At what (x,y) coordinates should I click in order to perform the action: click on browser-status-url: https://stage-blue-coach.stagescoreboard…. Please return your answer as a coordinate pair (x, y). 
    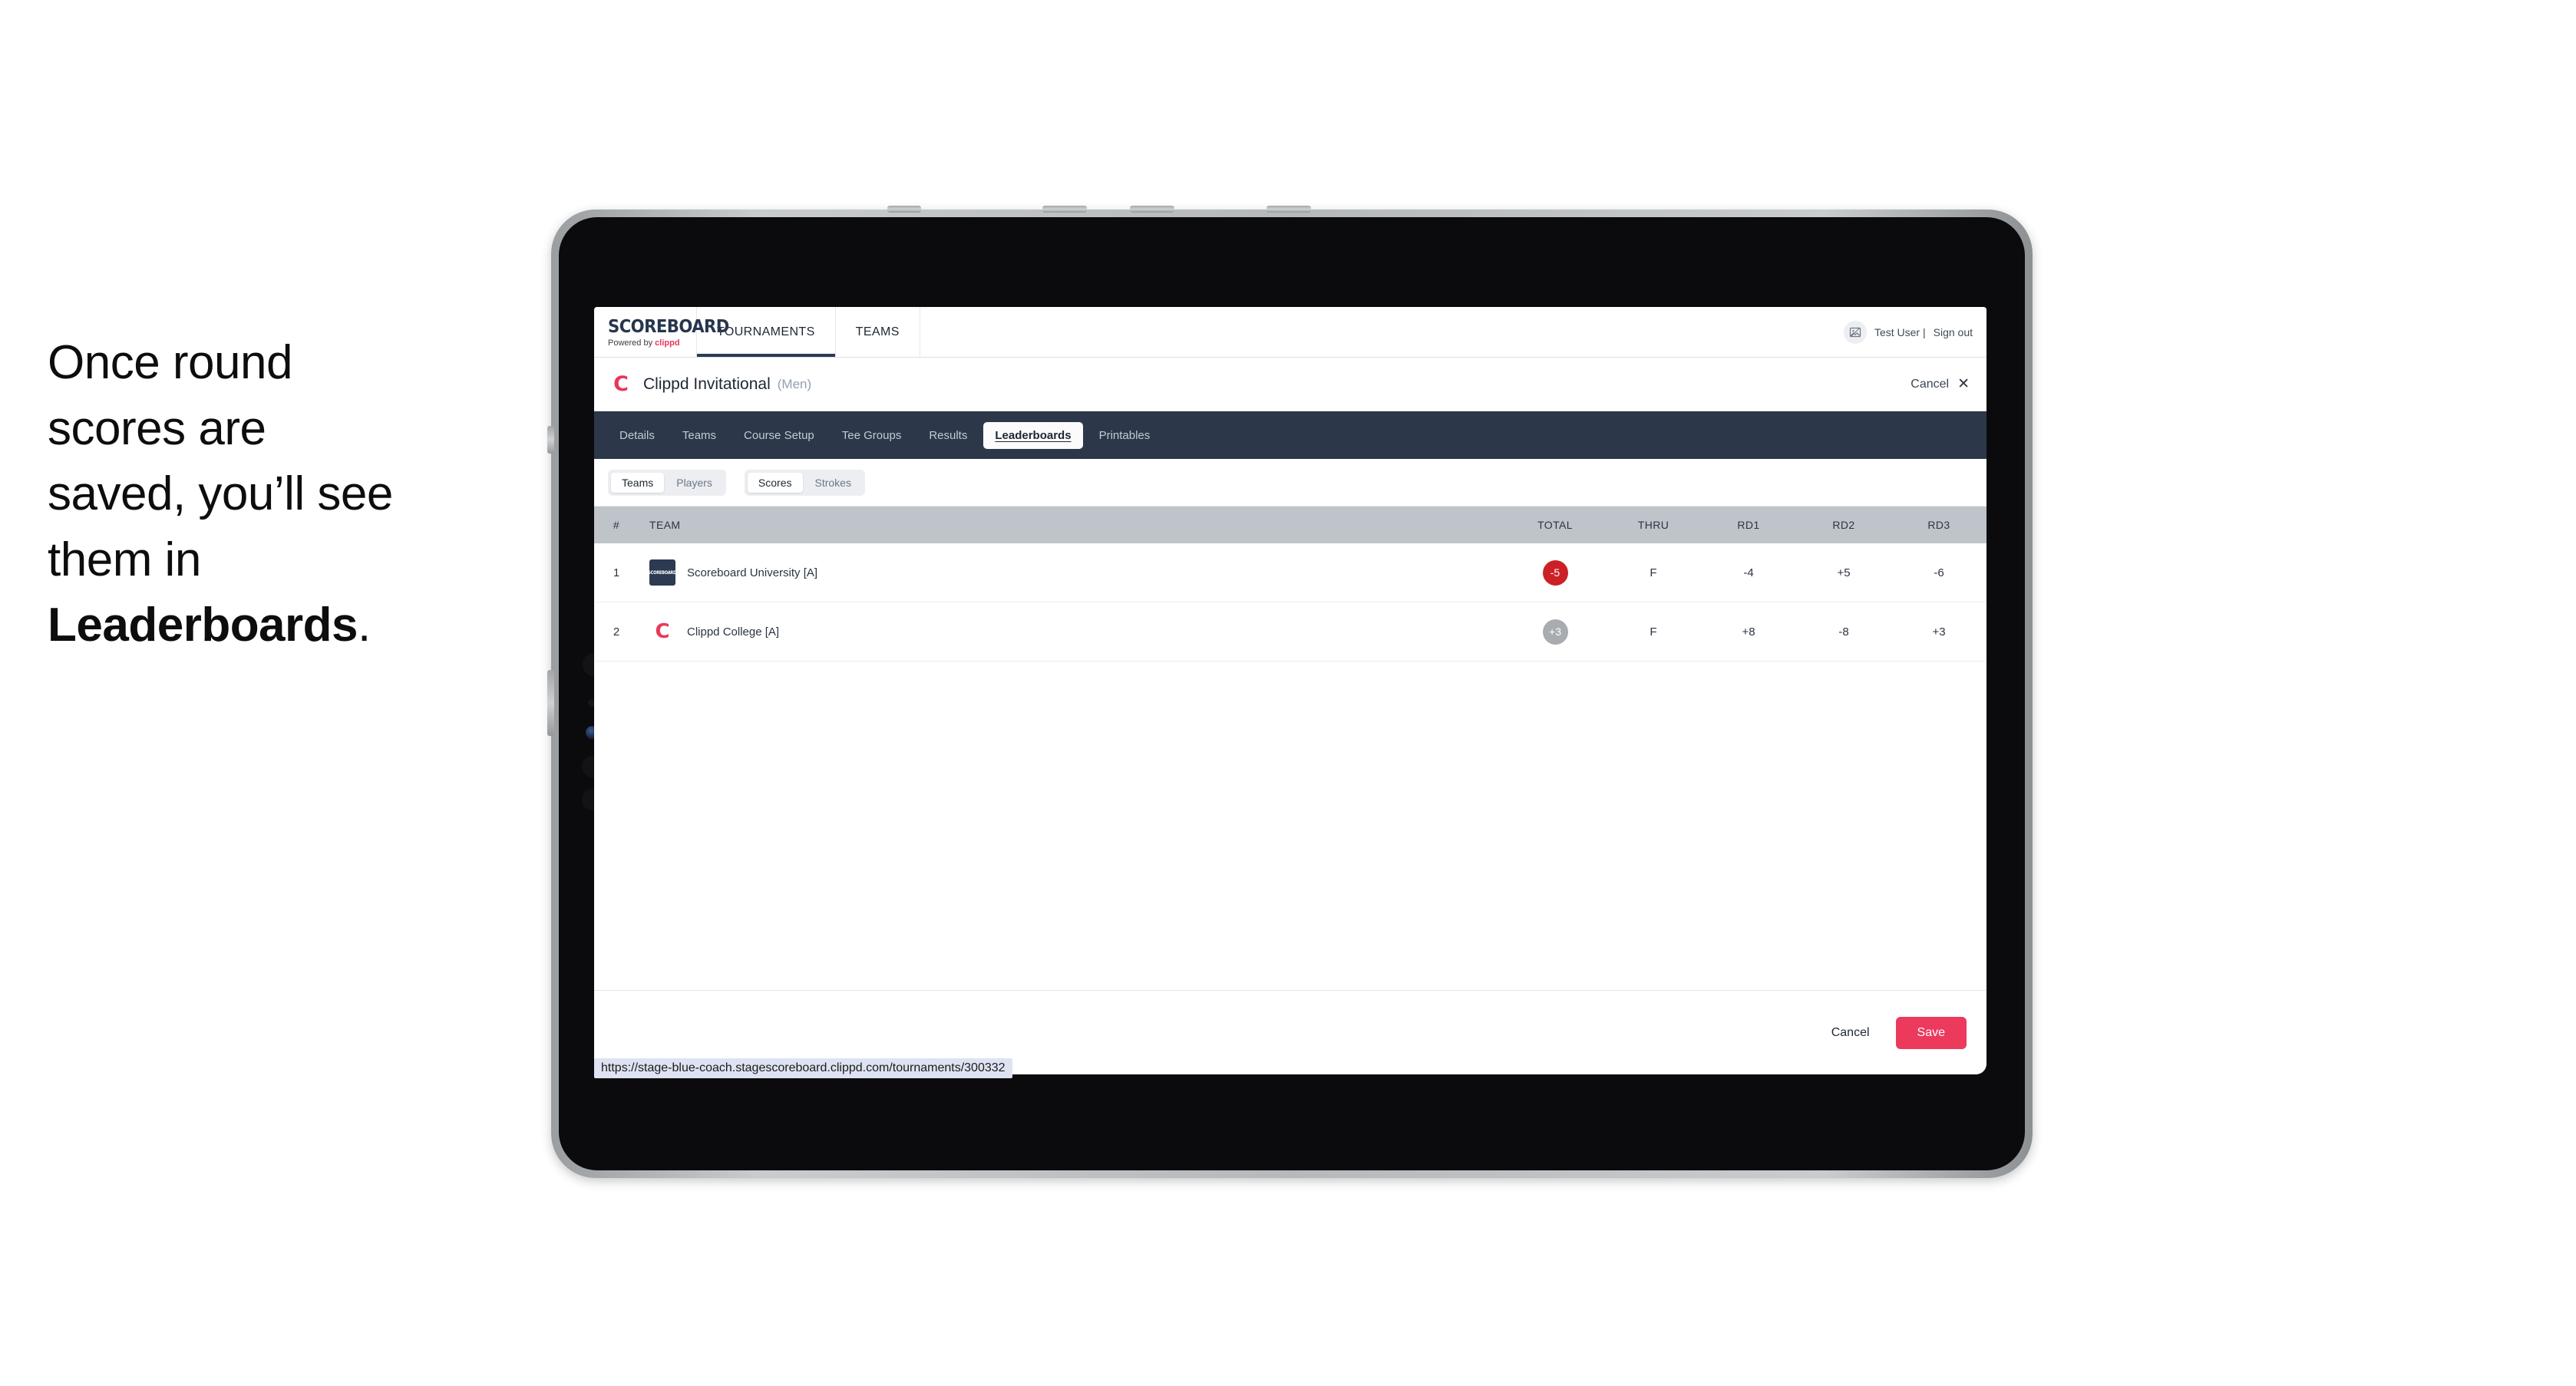
    Looking at the image, I should click on (803, 1068).